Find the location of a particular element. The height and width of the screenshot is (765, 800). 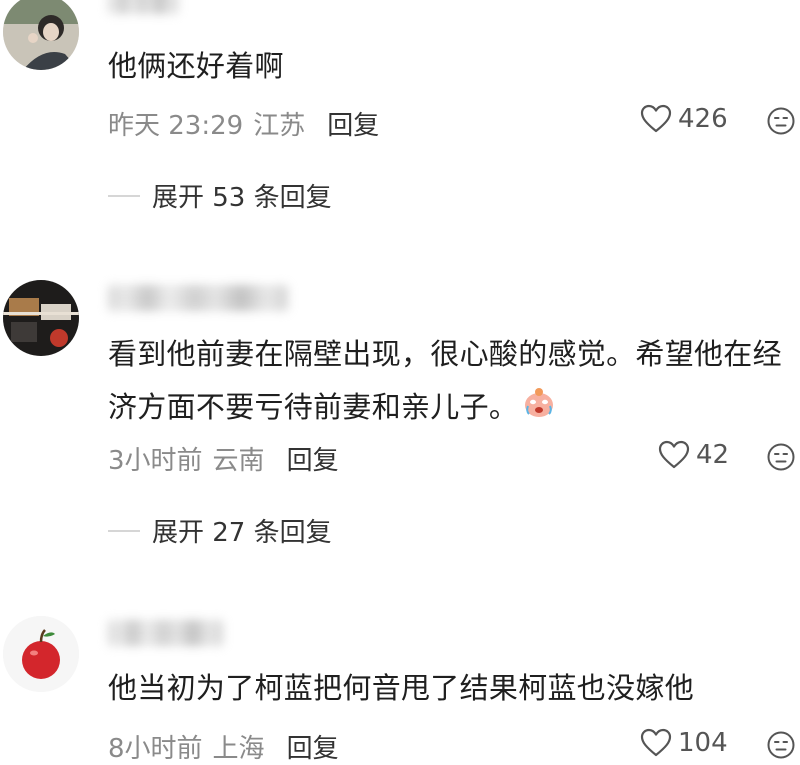

like-count: 42 is located at coordinates (713, 455).